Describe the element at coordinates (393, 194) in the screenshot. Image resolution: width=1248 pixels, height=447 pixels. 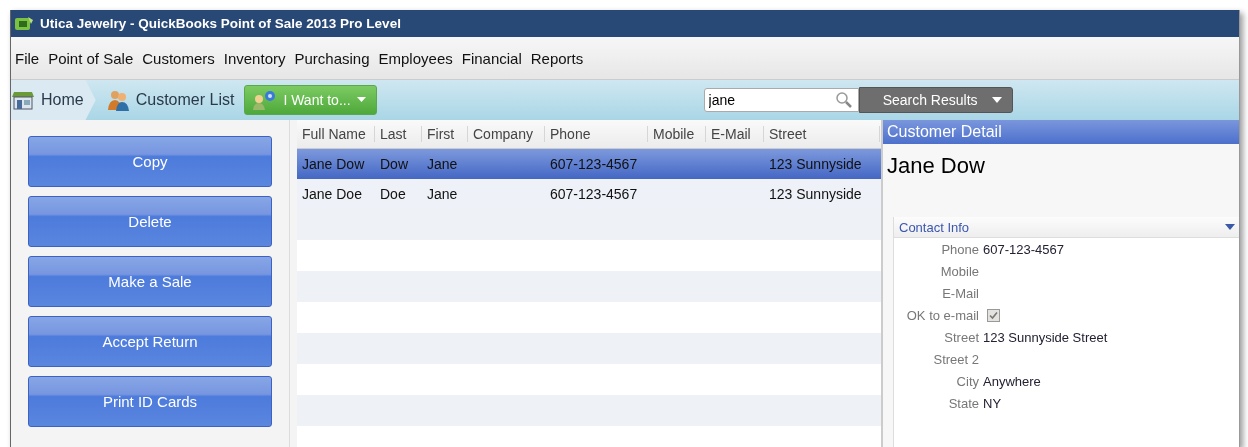
I see `table-cell-text: Doe` at that location.